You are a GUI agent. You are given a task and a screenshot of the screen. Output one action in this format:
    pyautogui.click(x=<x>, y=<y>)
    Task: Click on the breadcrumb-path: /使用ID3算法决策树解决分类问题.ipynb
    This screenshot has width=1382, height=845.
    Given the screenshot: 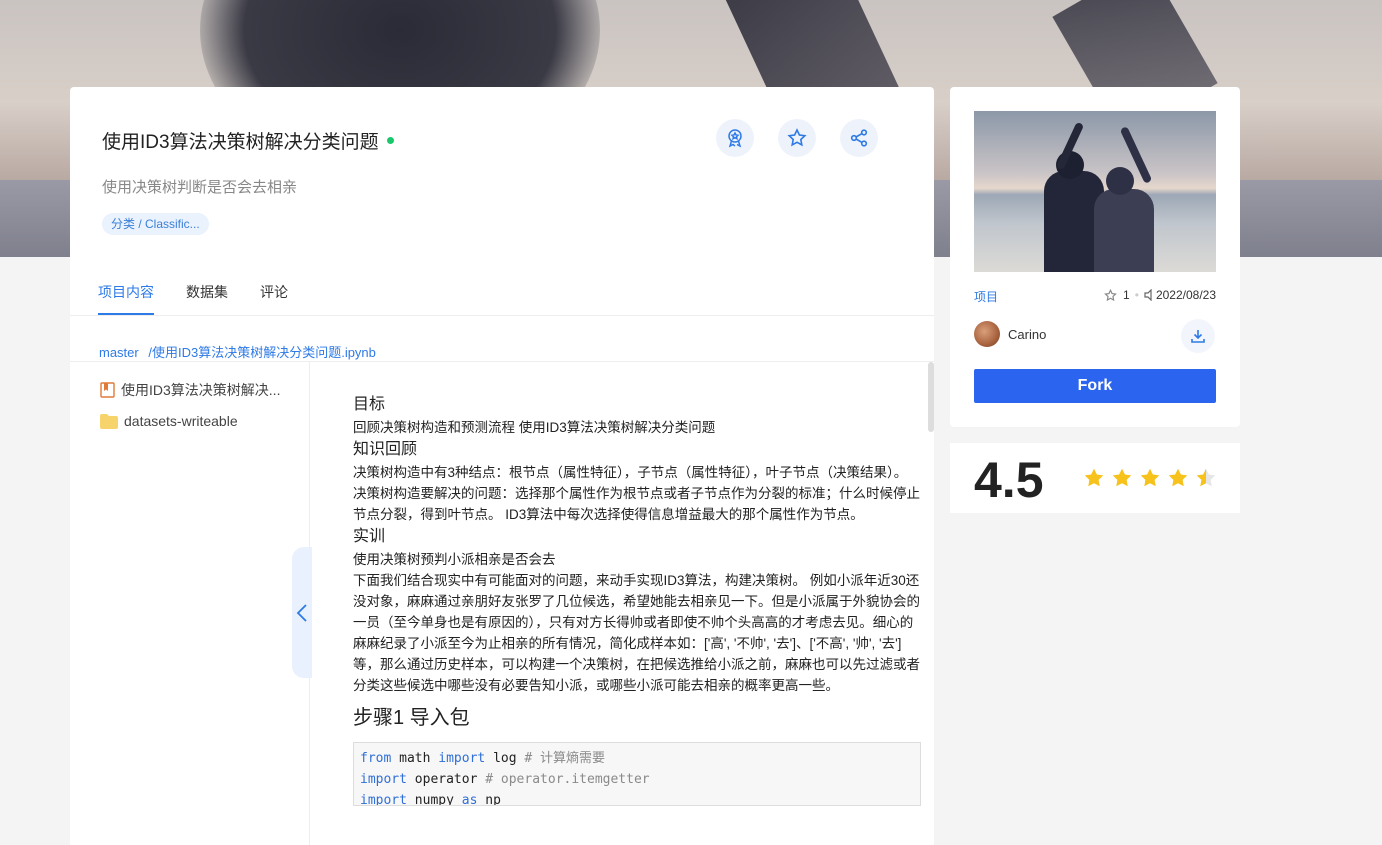 What is the action you would take?
    pyautogui.click(x=262, y=352)
    